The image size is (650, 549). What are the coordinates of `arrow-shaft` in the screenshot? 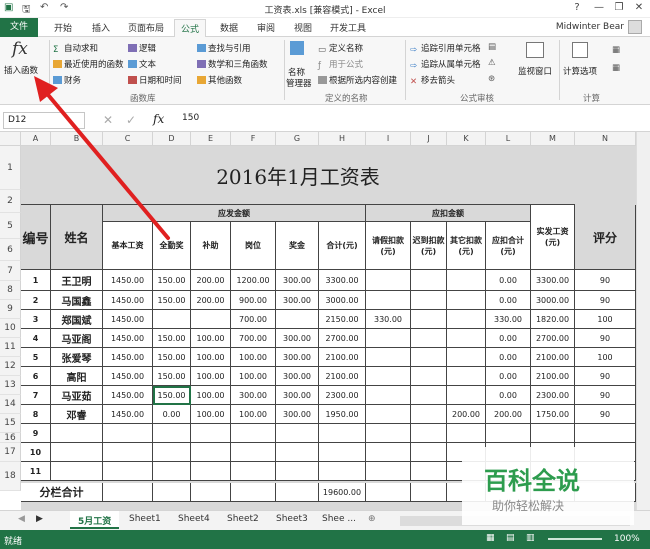 It's located at (106, 164).